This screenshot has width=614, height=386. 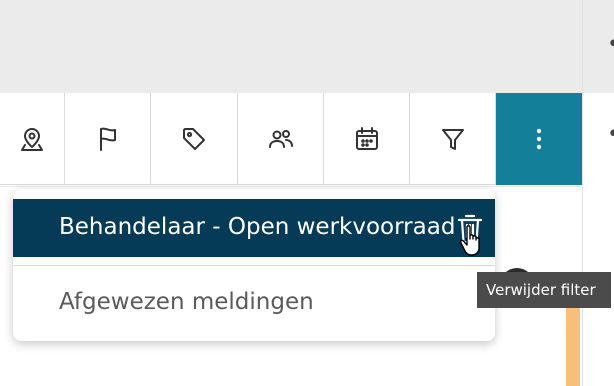 I want to click on tag-icon, so click(x=194, y=139).